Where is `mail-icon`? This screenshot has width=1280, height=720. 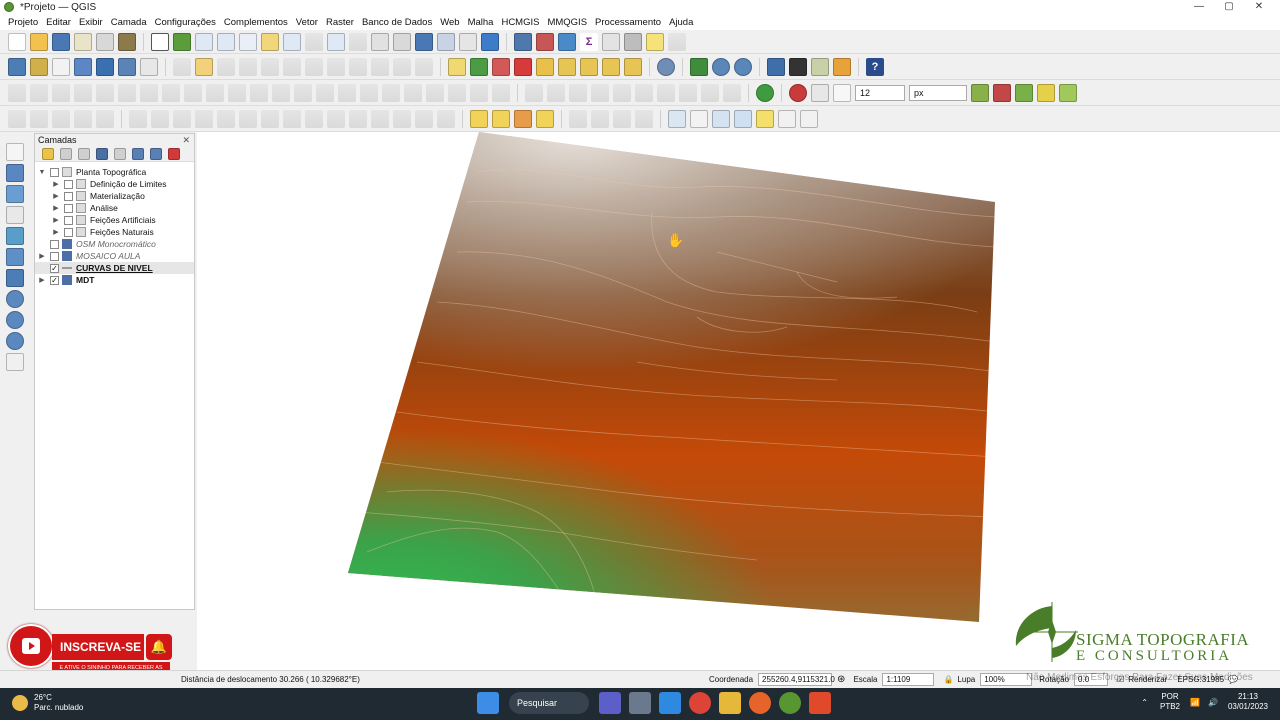 mail-icon is located at coordinates (670, 703).